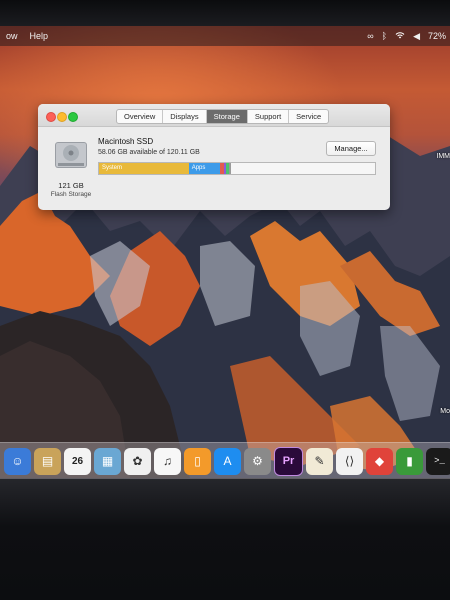  Describe the element at coordinates (269, 116) in the screenshot. I see `tab-support: Support` at that location.